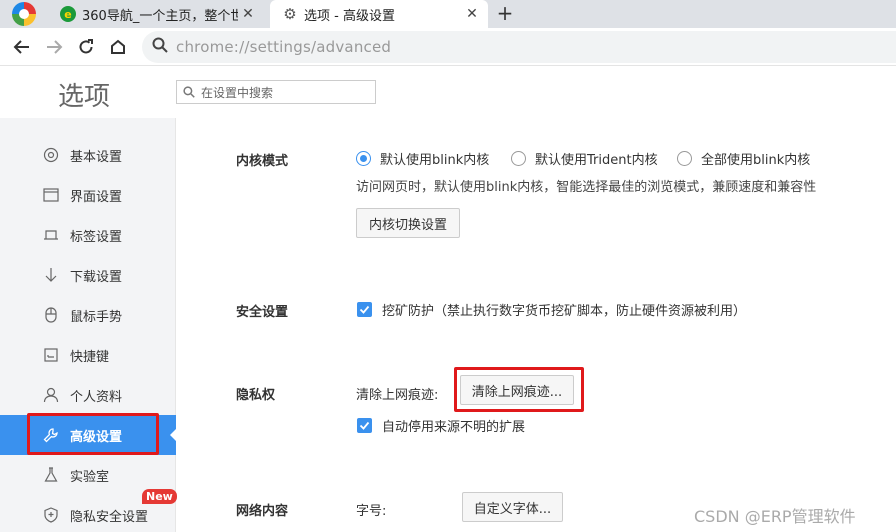 The image size is (896, 532). I want to click on kernel-mode-label: 内核模式, so click(262, 161).